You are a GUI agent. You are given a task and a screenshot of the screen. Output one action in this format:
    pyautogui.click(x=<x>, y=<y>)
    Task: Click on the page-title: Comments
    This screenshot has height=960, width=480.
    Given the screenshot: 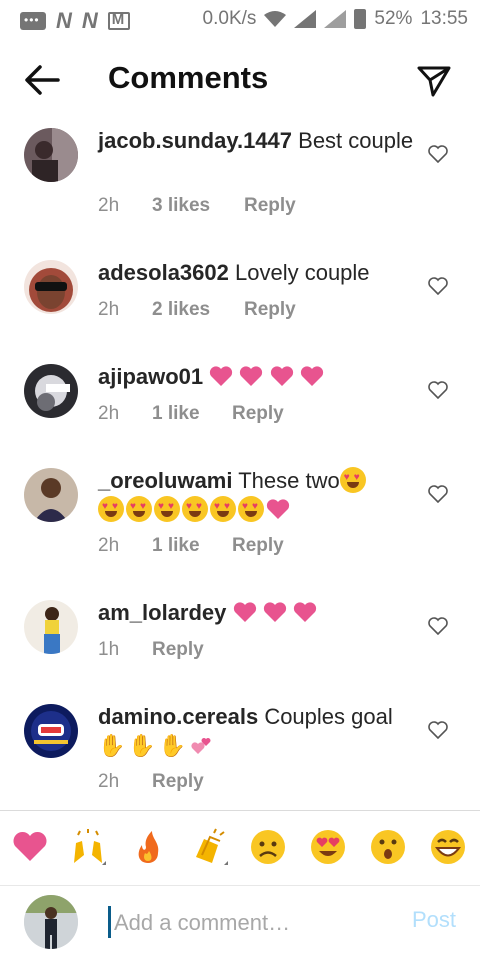 What is the action you would take?
    pyautogui.click(x=188, y=77)
    